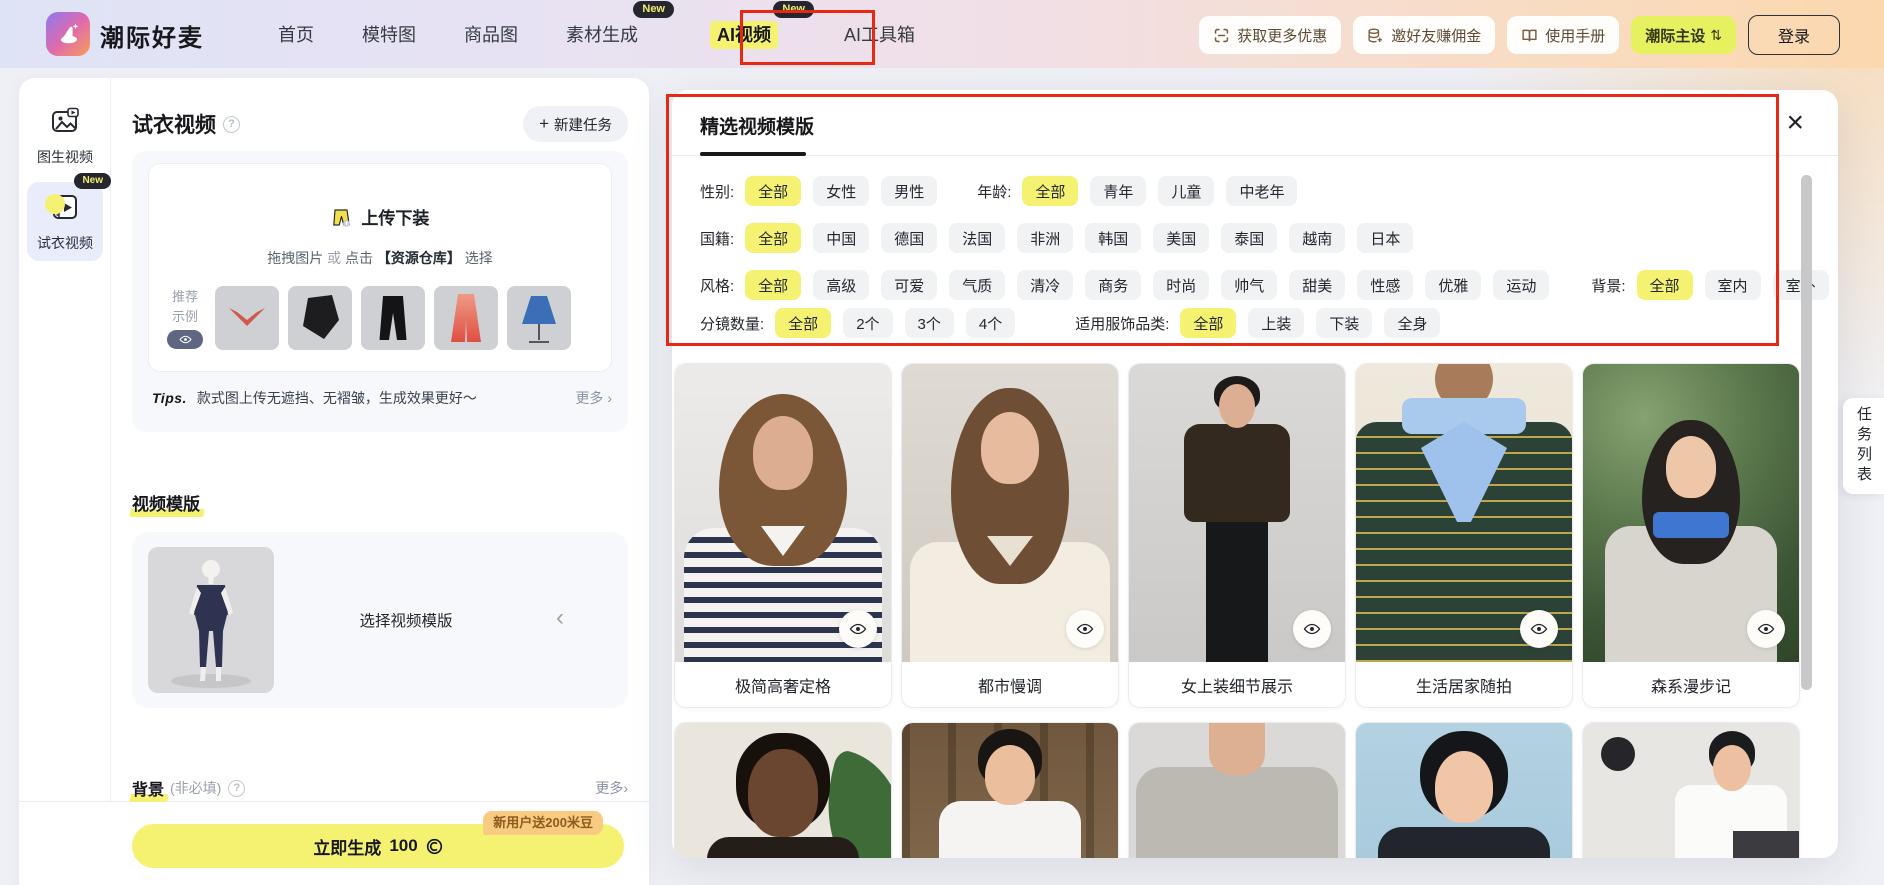 The width and height of the screenshot is (1884, 885). Describe the element at coordinates (1317, 238) in the screenshot. I see `filter-pill: 越南` at that location.